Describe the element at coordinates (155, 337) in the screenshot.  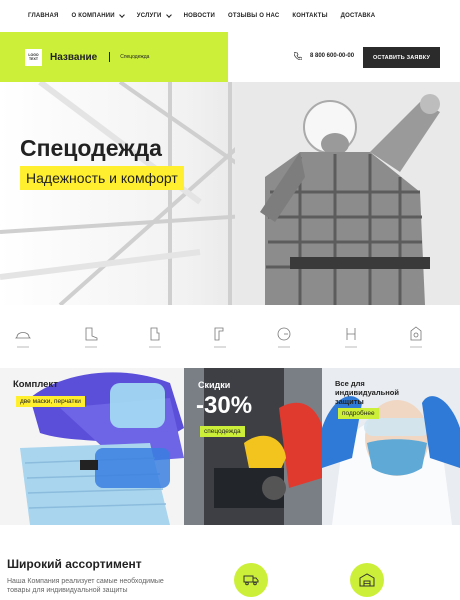
I see `gloves-icon` at that location.